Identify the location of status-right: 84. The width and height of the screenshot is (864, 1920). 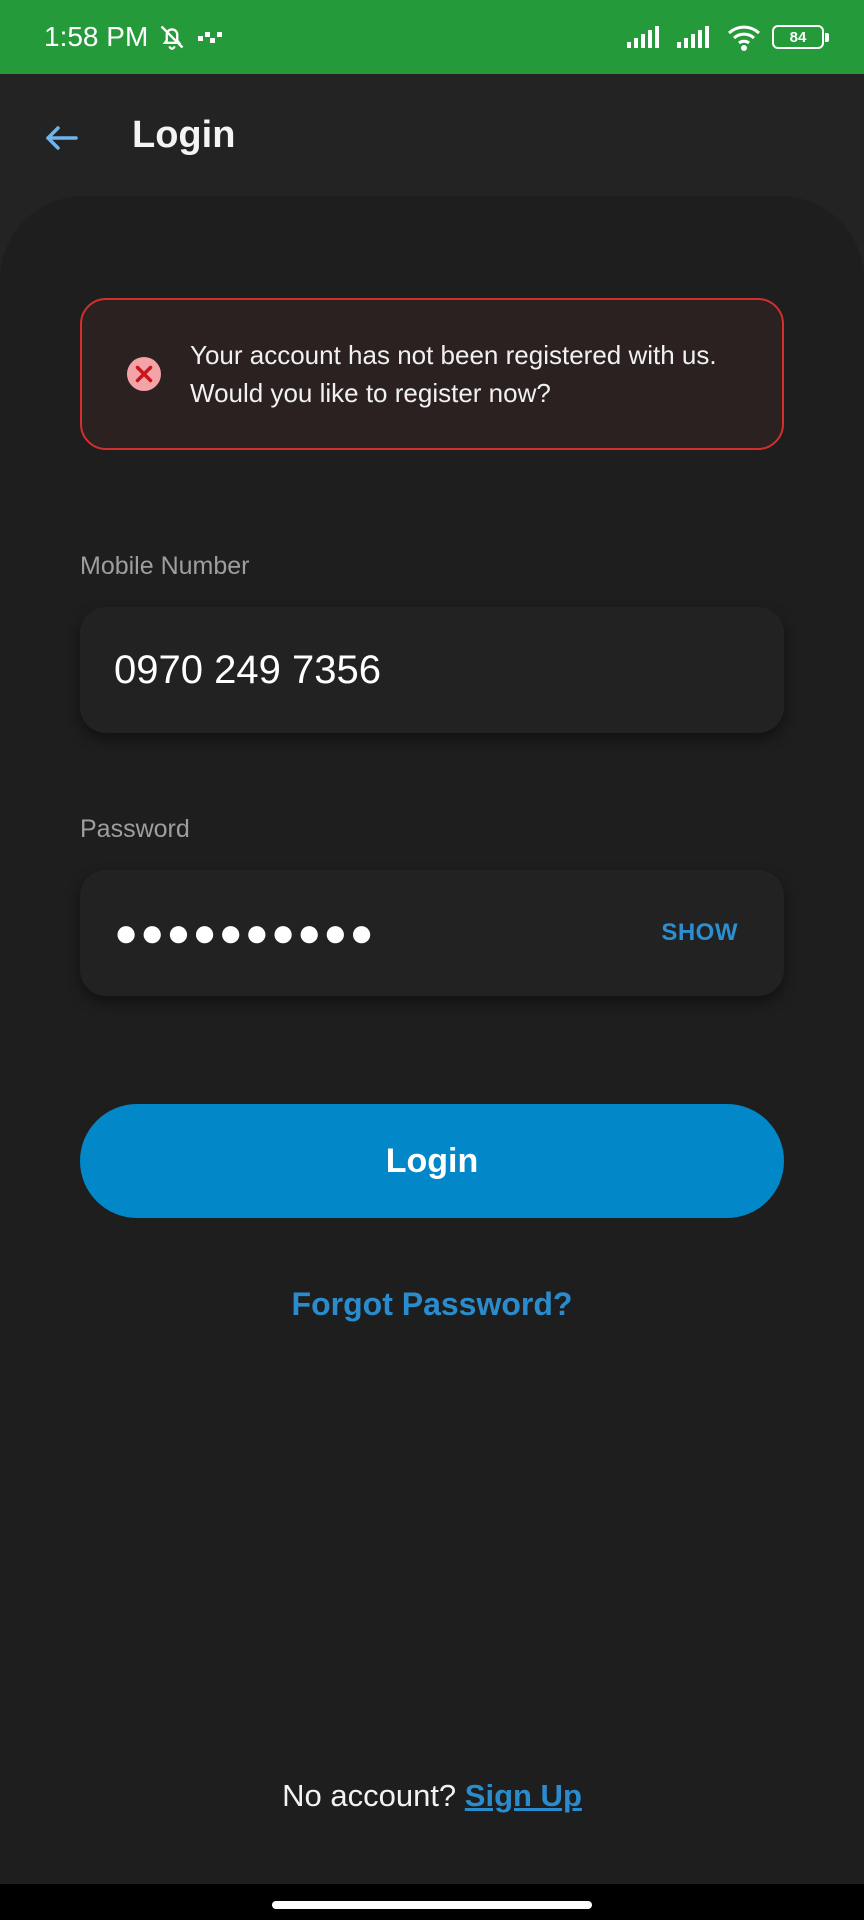
(727, 37).